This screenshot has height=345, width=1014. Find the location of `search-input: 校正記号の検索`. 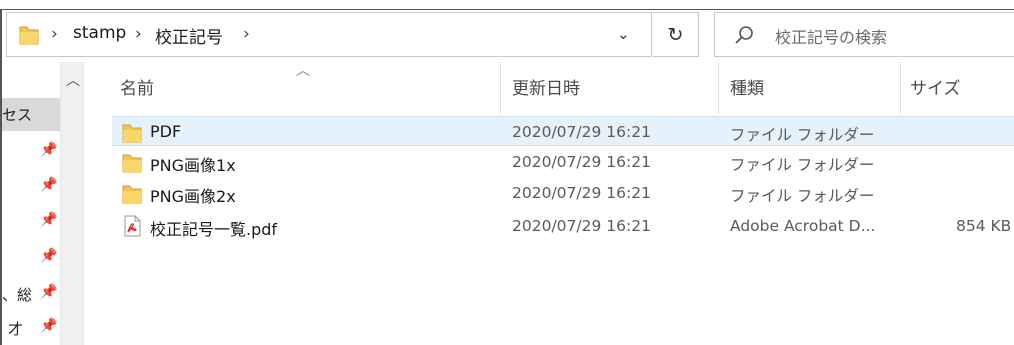

search-input: 校正記号の検索 is located at coordinates (864, 34).